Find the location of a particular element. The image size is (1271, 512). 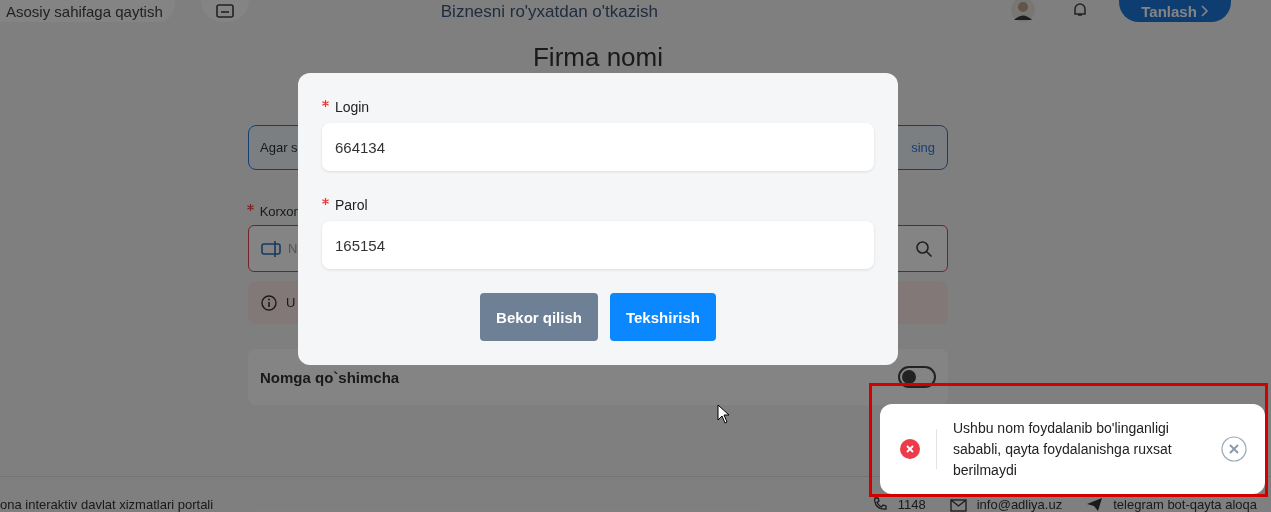

toast-message: Ushbu nom foydalanib bo'linganligi sababli, qayta foydalanishga ruxsat berilmaydi is located at coordinates (1063, 449).